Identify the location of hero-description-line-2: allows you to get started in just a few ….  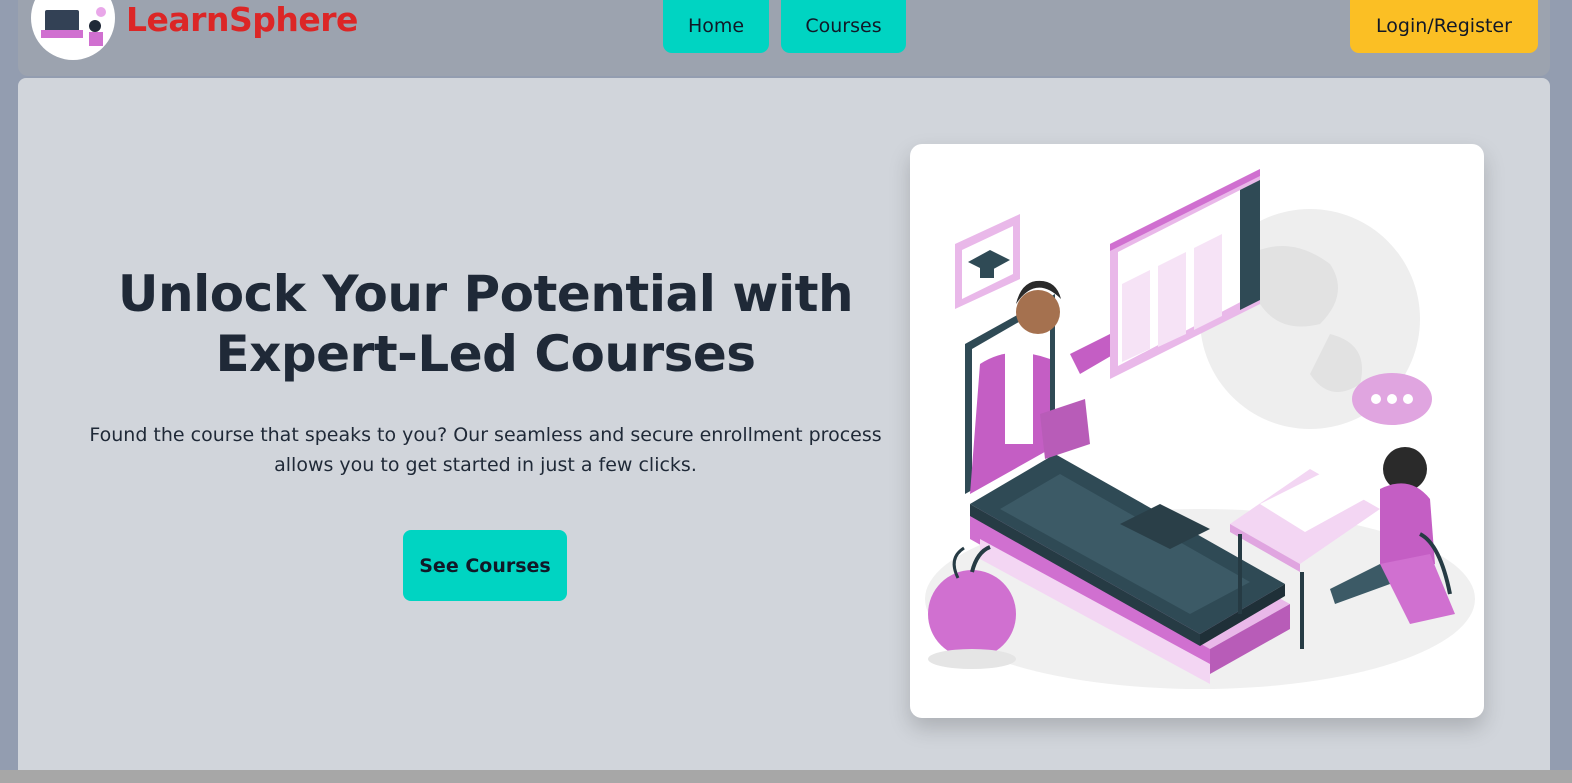
(485, 465).